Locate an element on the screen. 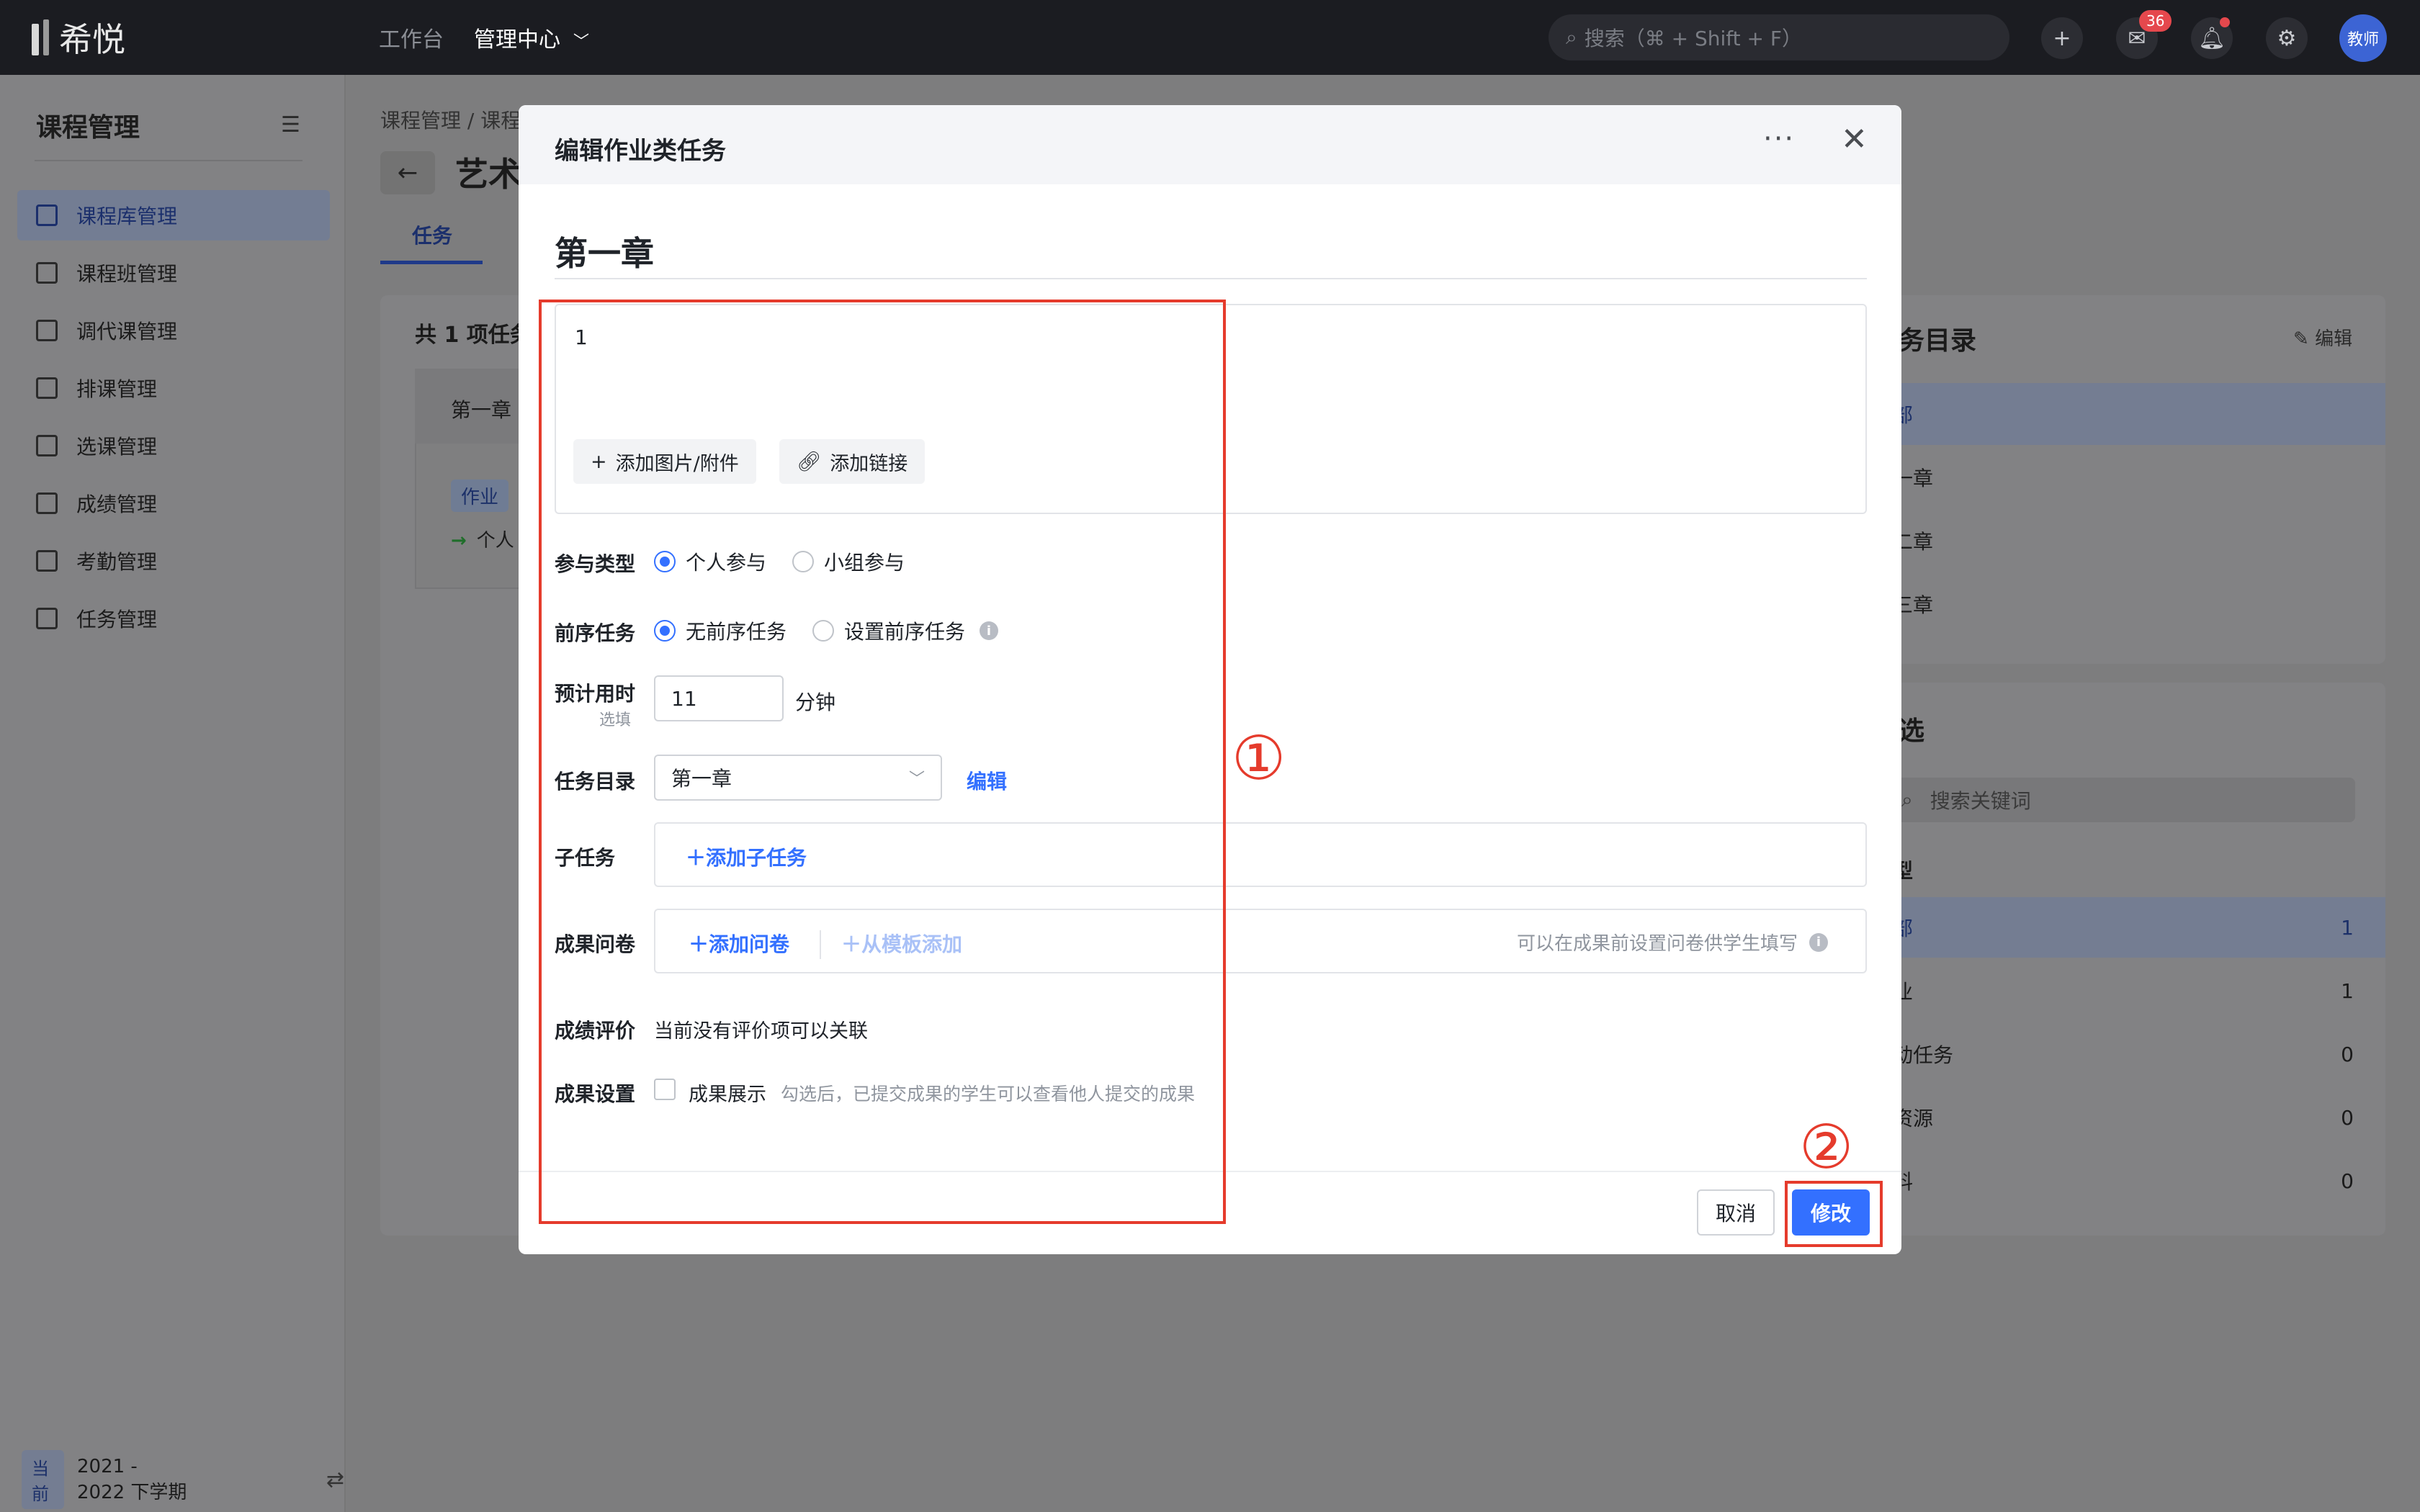 Image resolution: width=2420 pixels, height=1512 pixels. list-icon is located at coordinates (47, 618).